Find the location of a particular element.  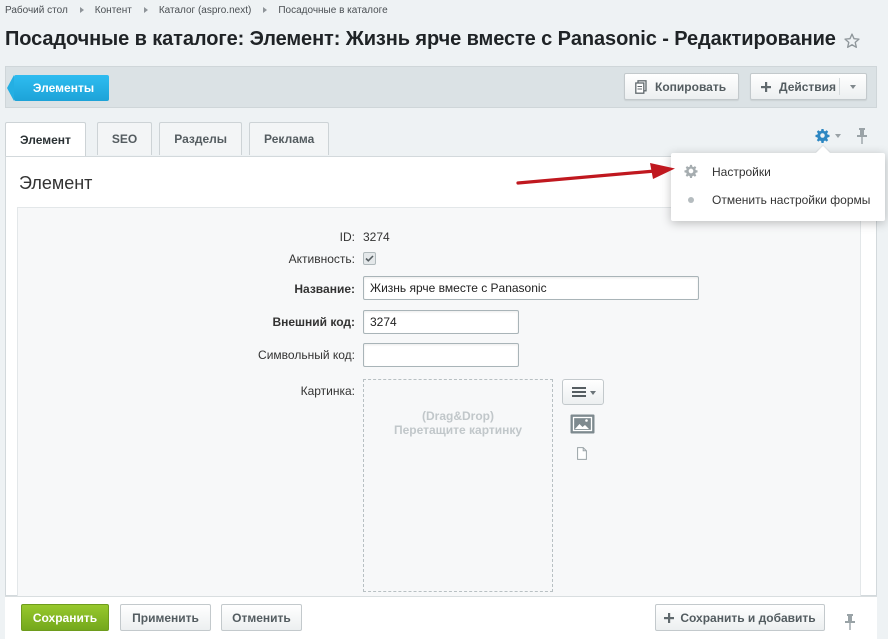

tab-seo: SEO is located at coordinates (124, 138).